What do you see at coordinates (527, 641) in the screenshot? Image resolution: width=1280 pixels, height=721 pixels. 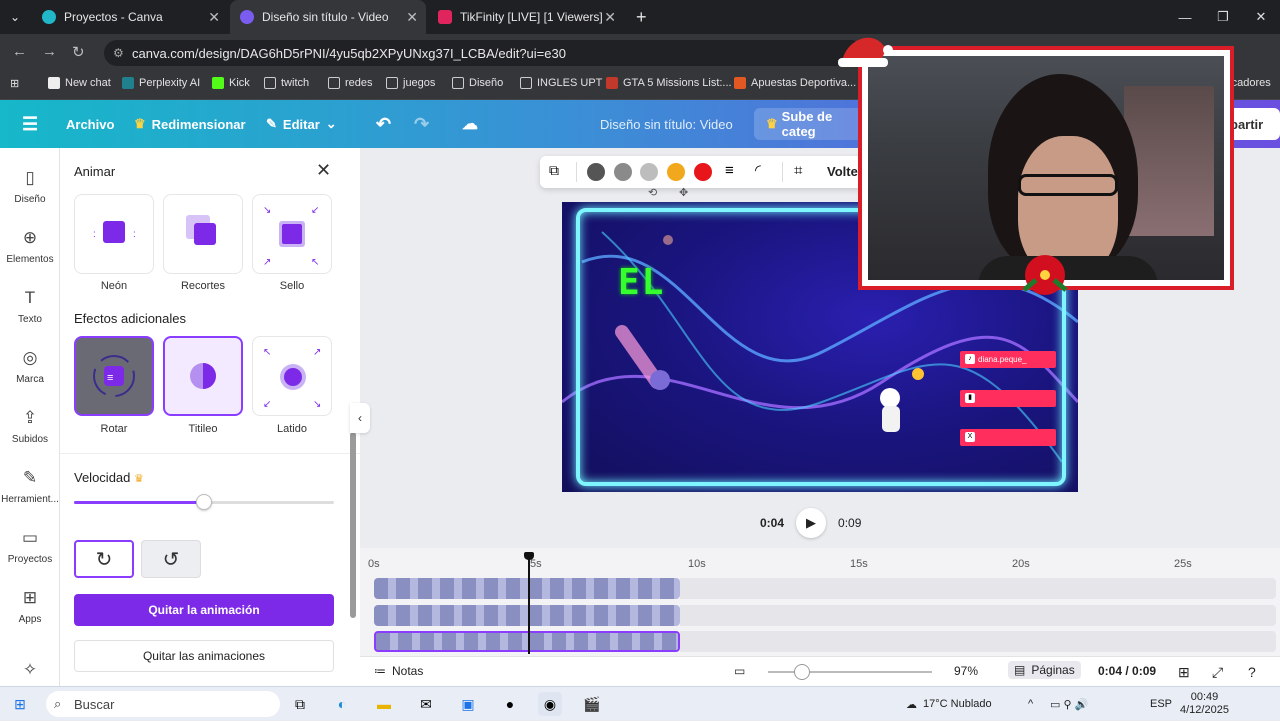 I see `timeline-track-selected` at bounding box center [527, 641].